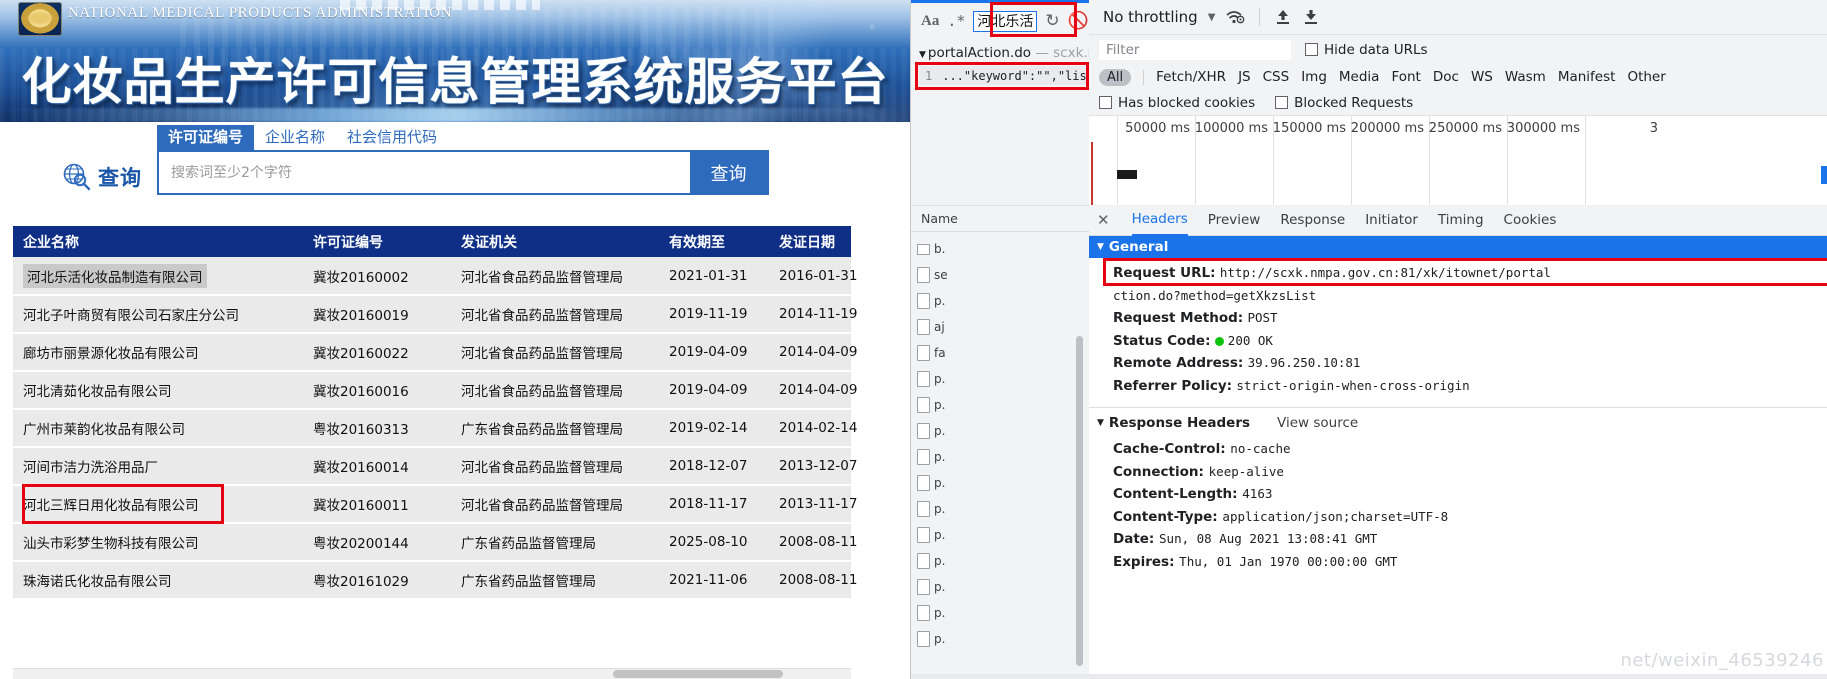  What do you see at coordinates (1311, 17) in the screenshot?
I see `export-har-icon` at bounding box center [1311, 17].